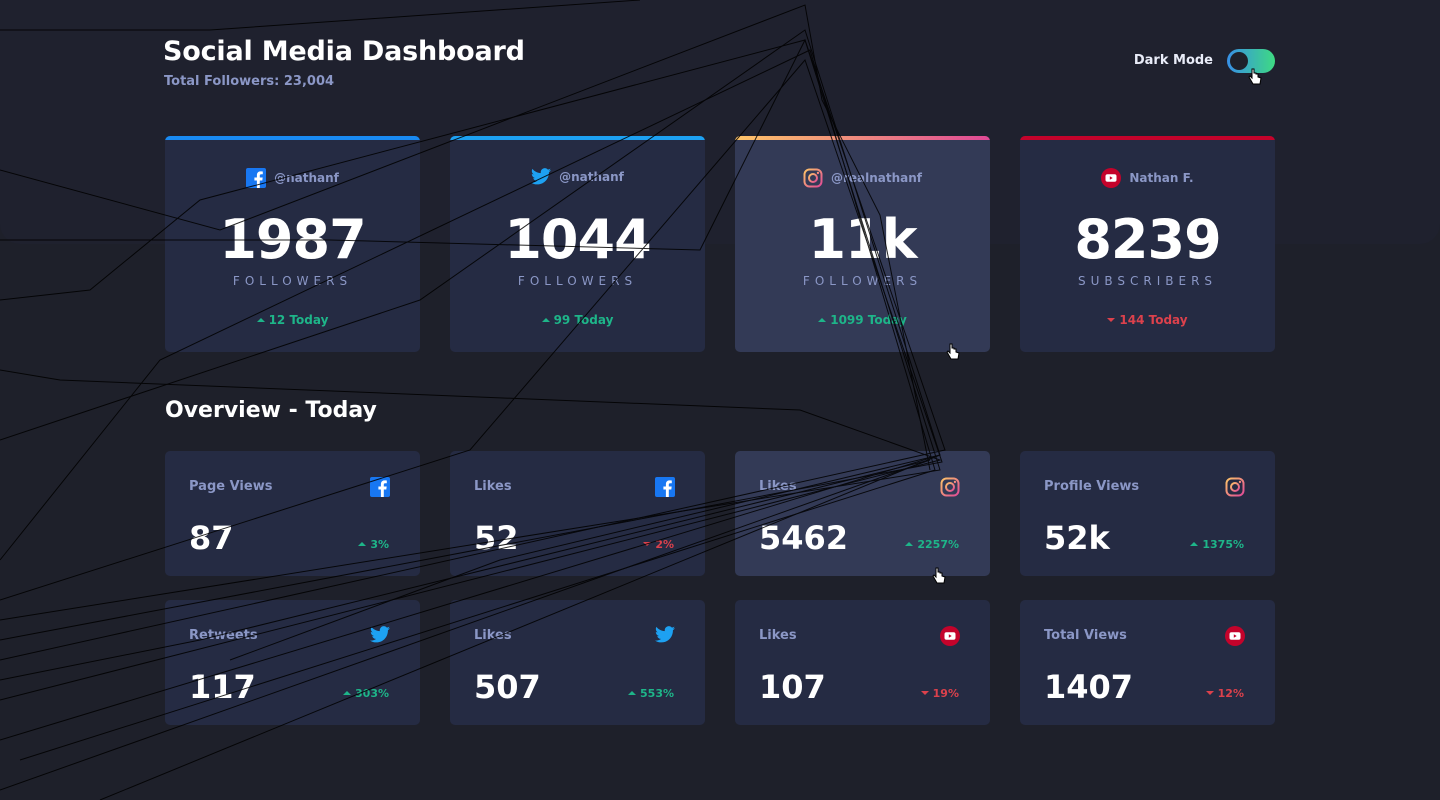  I want to click on twitter-followers-card: @nathanf 1044 FOLLOWERS 99 Today, so click(577, 244).